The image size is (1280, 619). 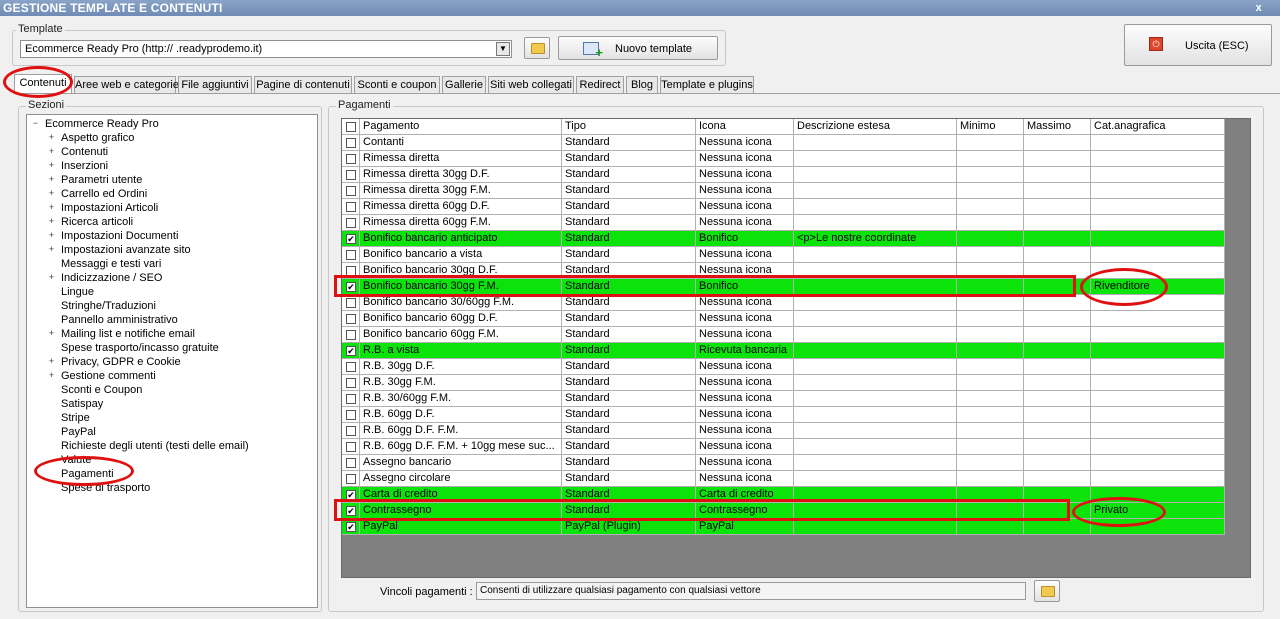 I want to click on tab-pagine-contenuti: Pagine di contenuti, so click(x=303, y=85).